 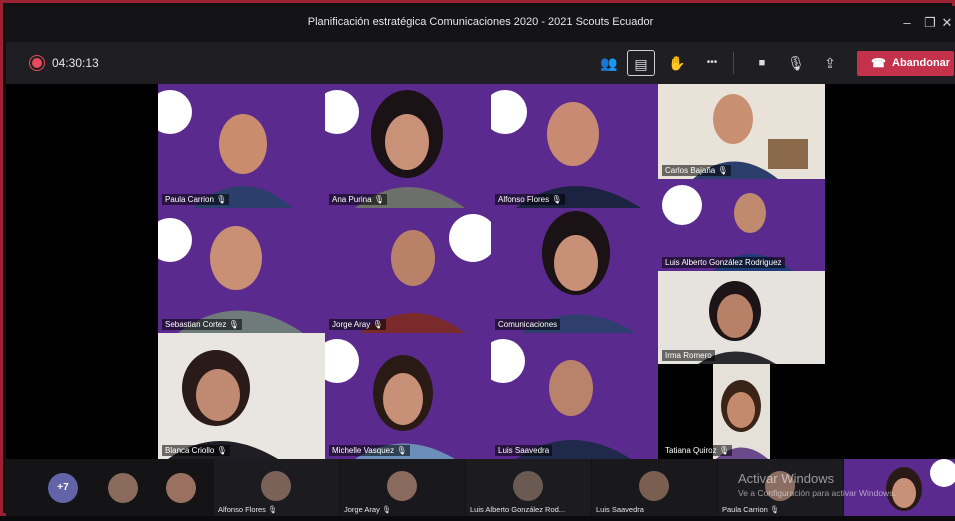 I want to click on participant-name: Tatiana Quiroz 🎙, so click(x=697, y=450).